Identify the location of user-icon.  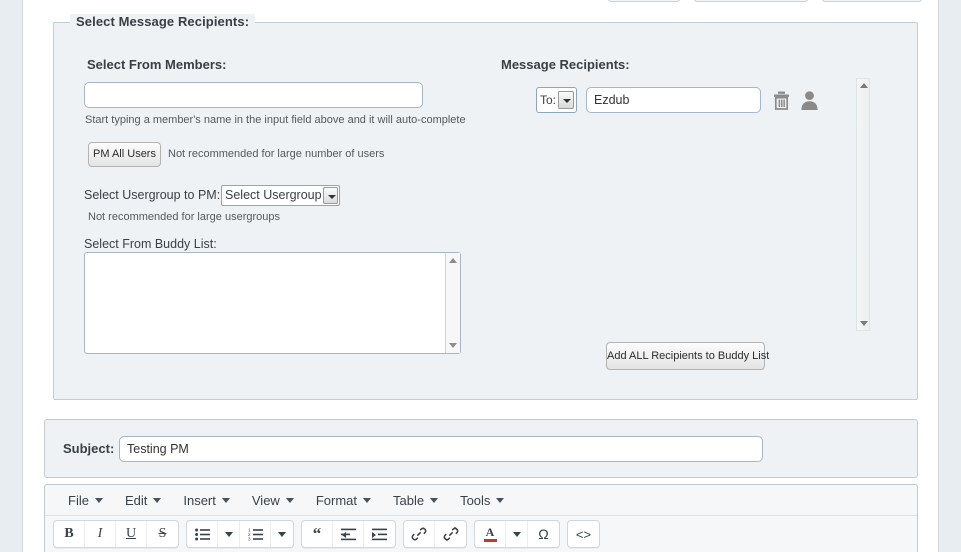
(809, 100).